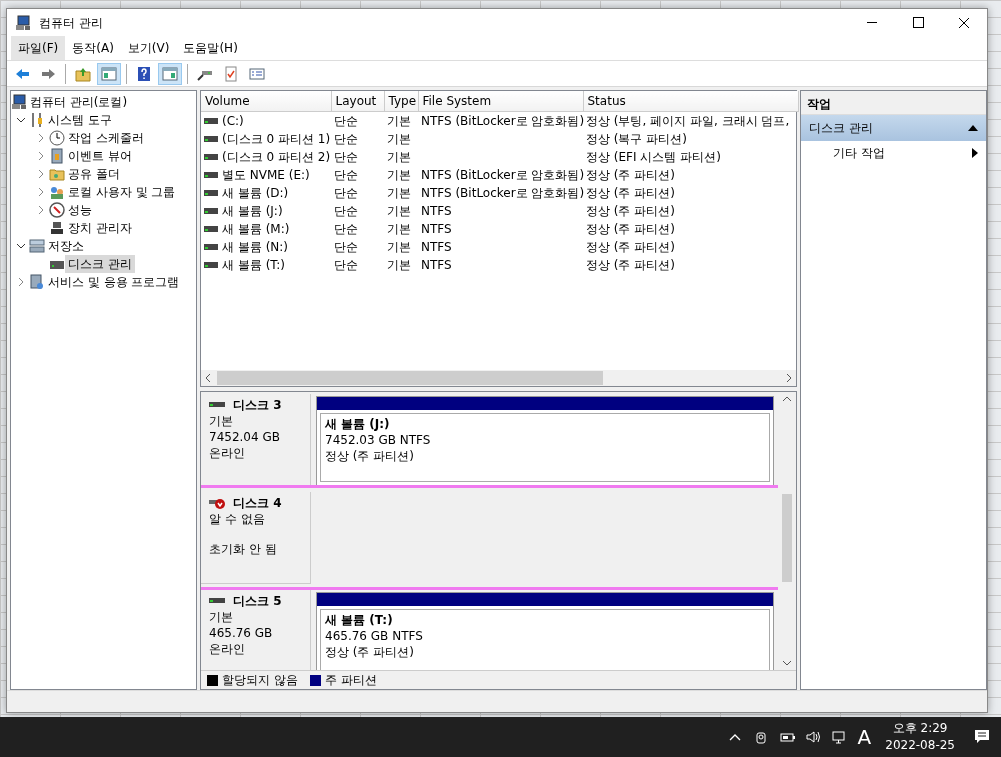  I want to click on partition-block: 새 볼륨 (T:) 465.76 GB NTFS 정상 (주 파티션), so click(545, 631).